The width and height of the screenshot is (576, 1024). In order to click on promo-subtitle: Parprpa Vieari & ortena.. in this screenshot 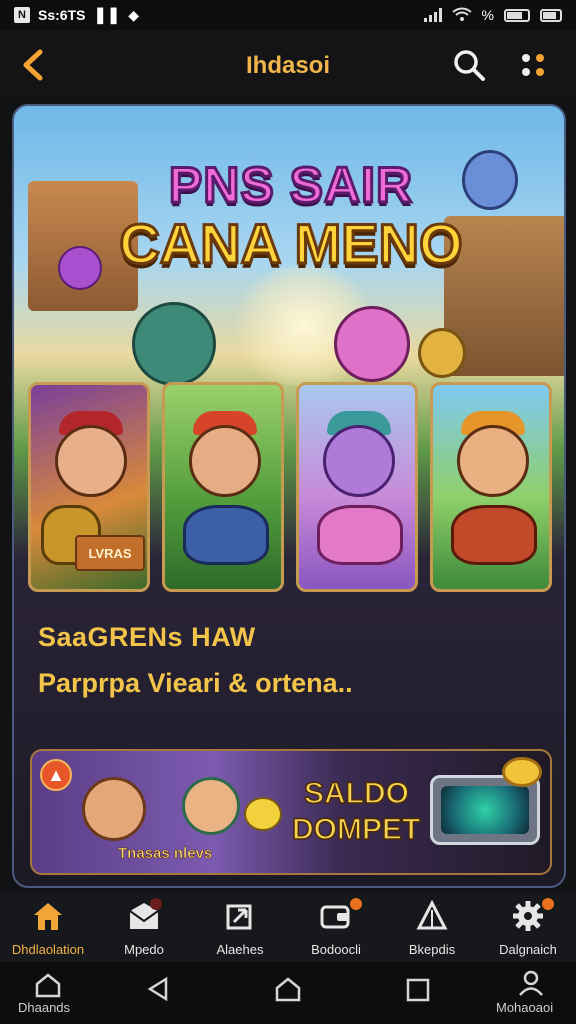, I will do `click(195, 683)`.